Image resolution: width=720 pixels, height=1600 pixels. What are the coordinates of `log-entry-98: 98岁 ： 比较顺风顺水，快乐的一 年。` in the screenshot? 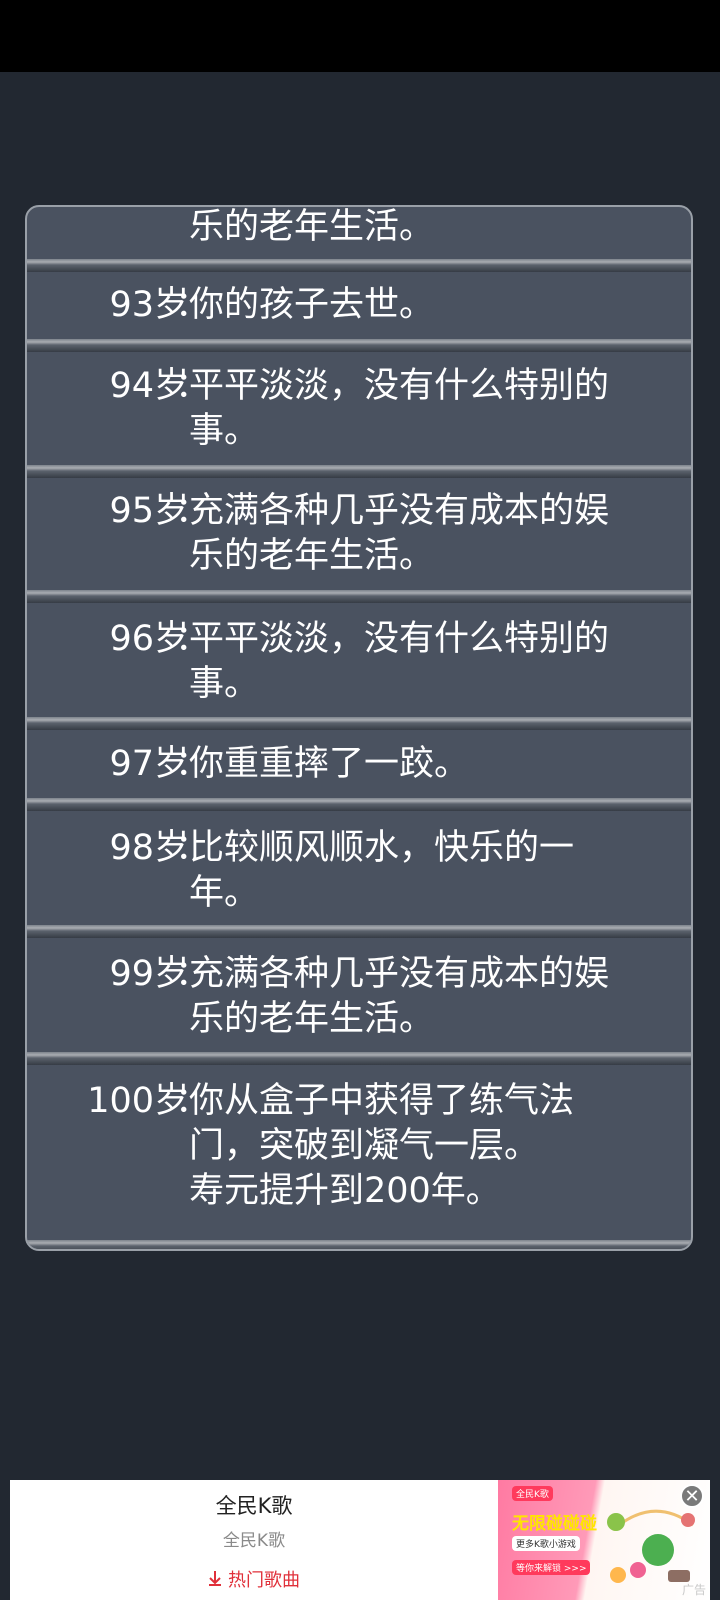 It's located at (359, 874).